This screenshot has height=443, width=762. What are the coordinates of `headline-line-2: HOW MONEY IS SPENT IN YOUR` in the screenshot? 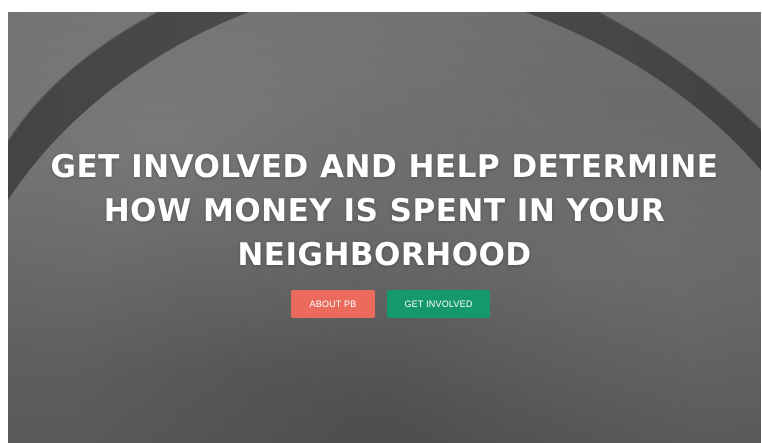 It's located at (384, 211).